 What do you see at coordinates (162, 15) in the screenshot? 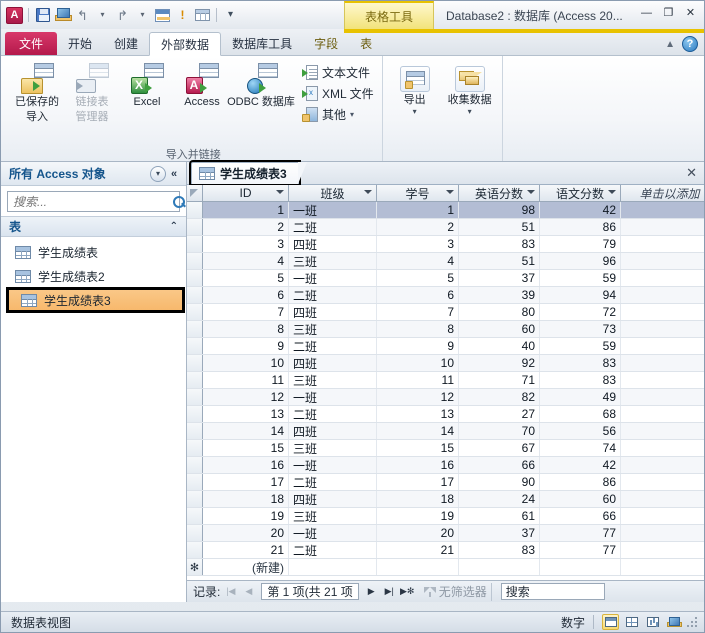
I see `form-icon` at bounding box center [162, 15].